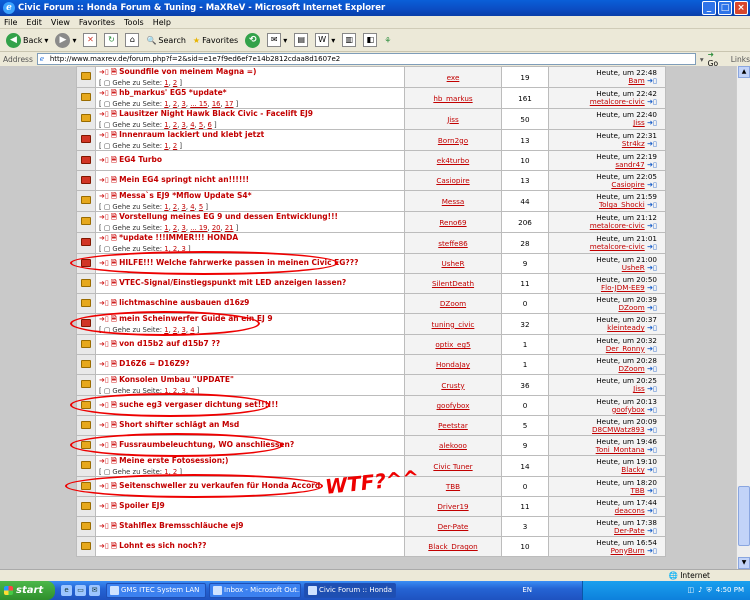 Image resolution: width=750 pixels, height=600 pixels. I want to click on print-button: ▤, so click(301, 40).